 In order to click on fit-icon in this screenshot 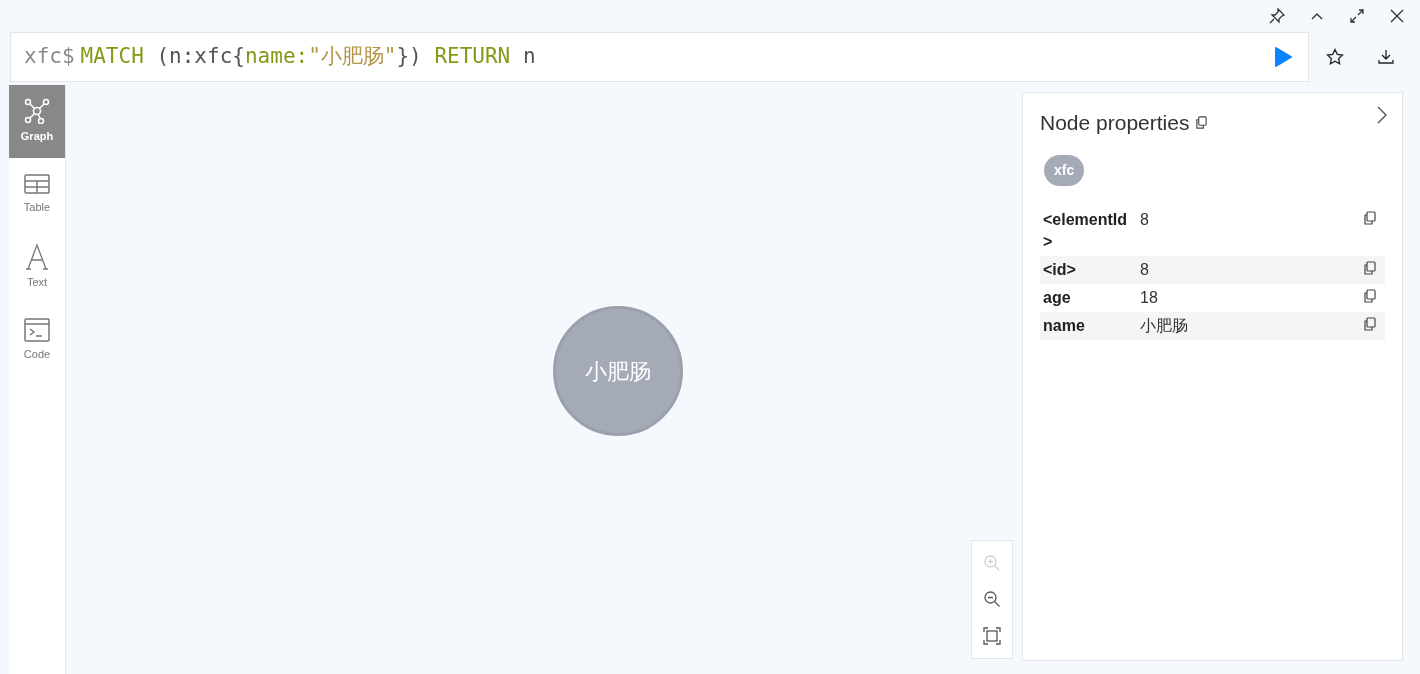, I will do `click(992, 635)`.